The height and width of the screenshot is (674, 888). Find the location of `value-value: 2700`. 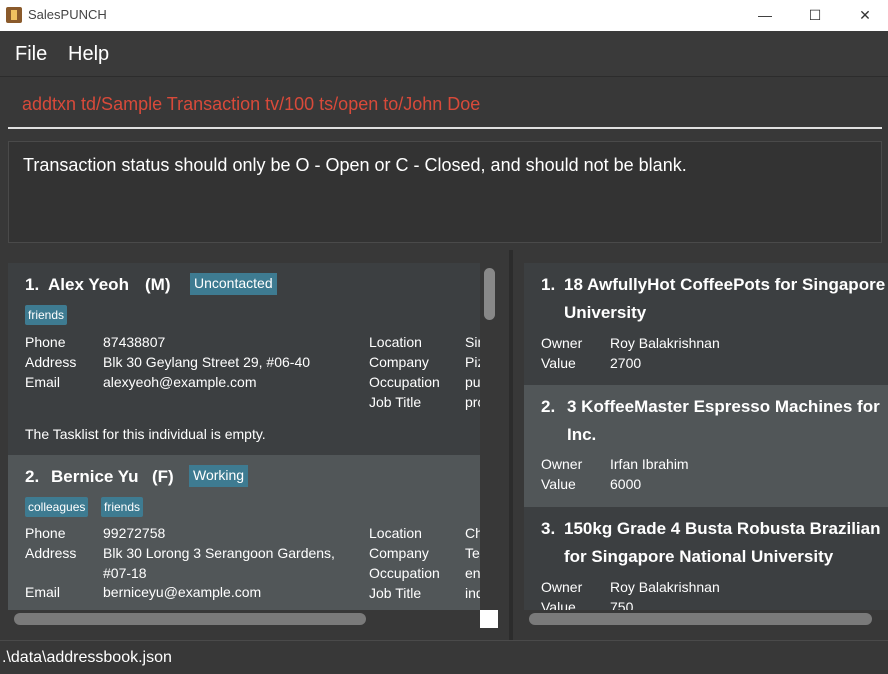

value-value: 2700 is located at coordinates (626, 363).